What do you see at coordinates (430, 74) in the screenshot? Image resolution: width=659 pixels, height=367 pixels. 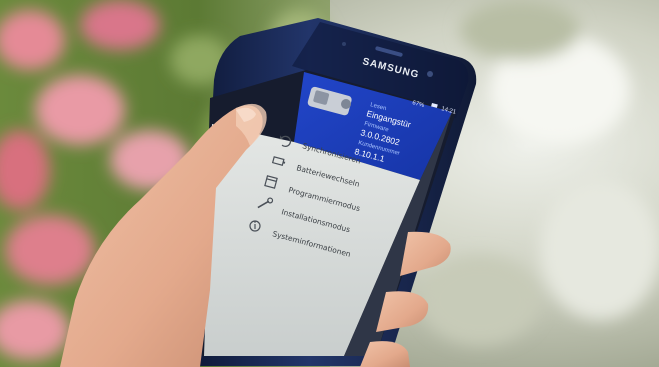 I see `front-camera-icon` at bounding box center [430, 74].